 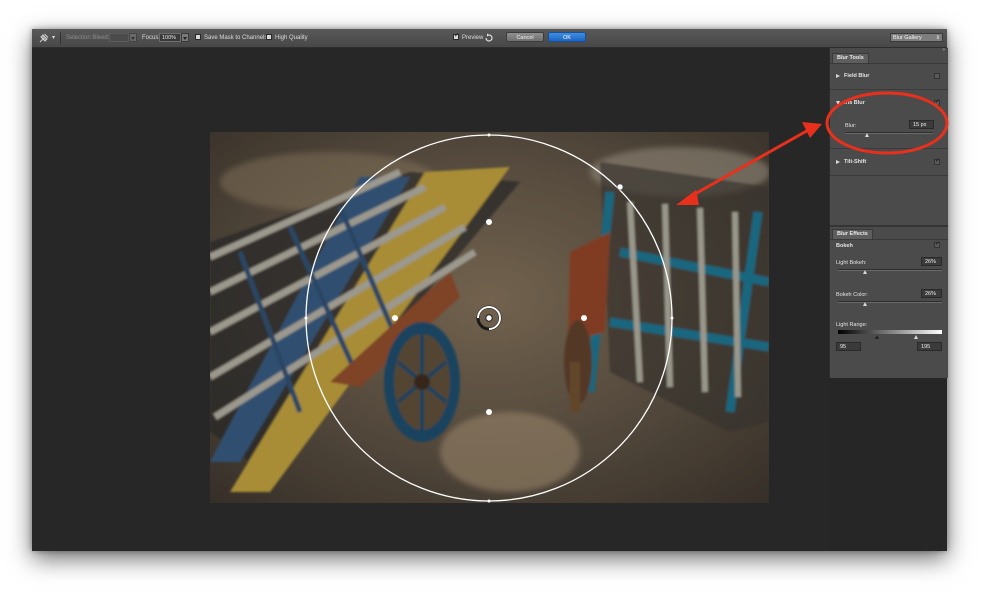 What do you see at coordinates (269, 37) in the screenshot?
I see `high-quality-checkbox` at bounding box center [269, 37].